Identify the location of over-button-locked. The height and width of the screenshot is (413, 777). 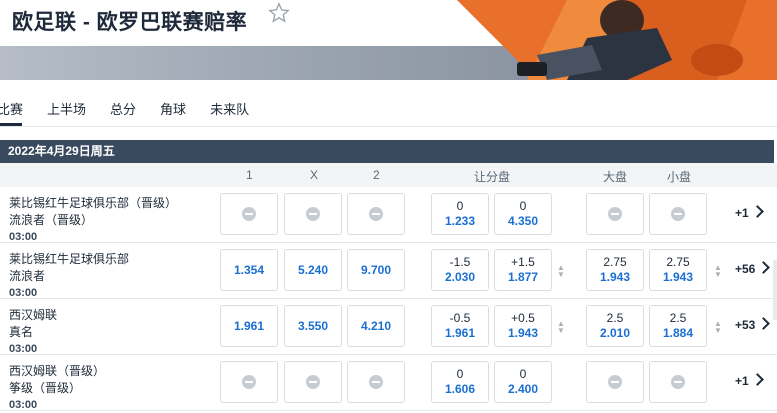
(615, 214).